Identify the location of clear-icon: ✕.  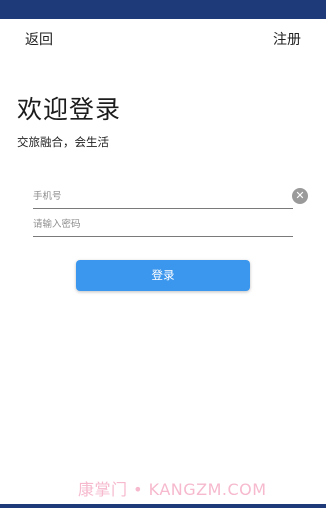
(300, 196).